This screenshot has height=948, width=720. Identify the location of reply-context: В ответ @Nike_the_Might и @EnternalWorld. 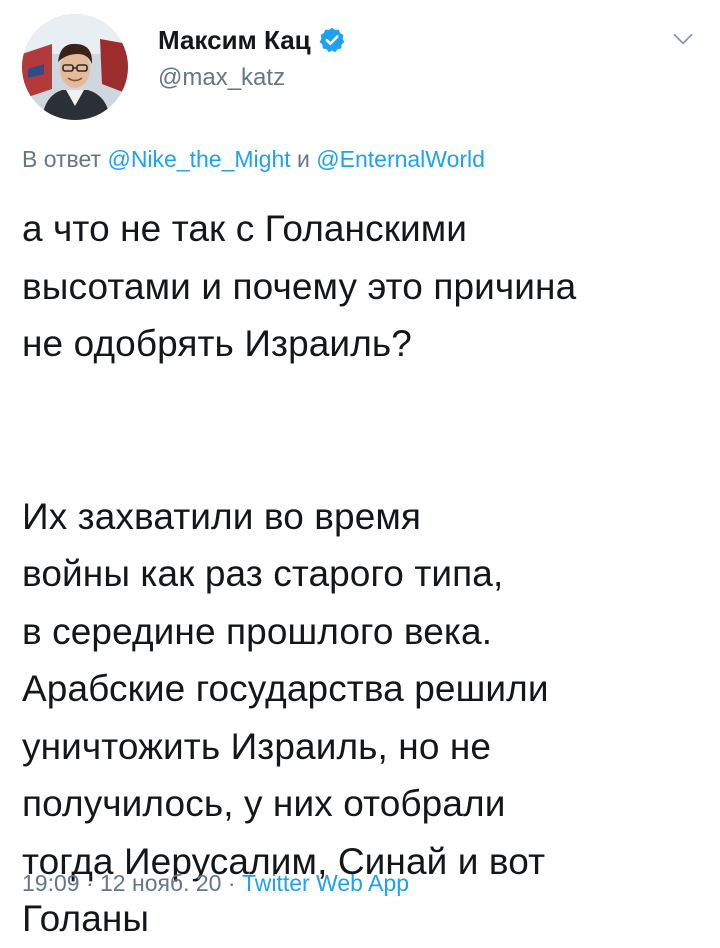
(253, 159).